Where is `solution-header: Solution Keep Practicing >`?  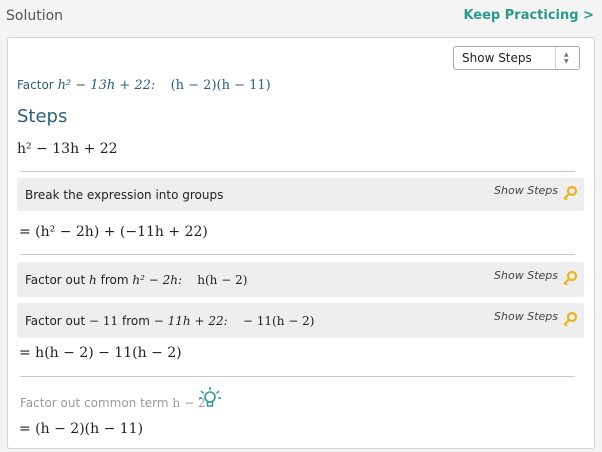
solution-header: Solution Keep Practicing > is located at coordinates (301, 17).